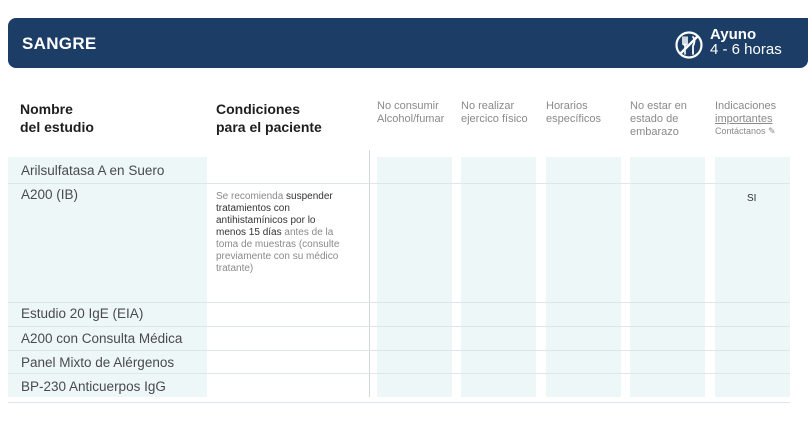 The width and height of the screenshot is (812, 423). Describe the element at coordinates (654, 119) in the screenshot. I see `header-no-pregnancy-line2: estado de` at that location.